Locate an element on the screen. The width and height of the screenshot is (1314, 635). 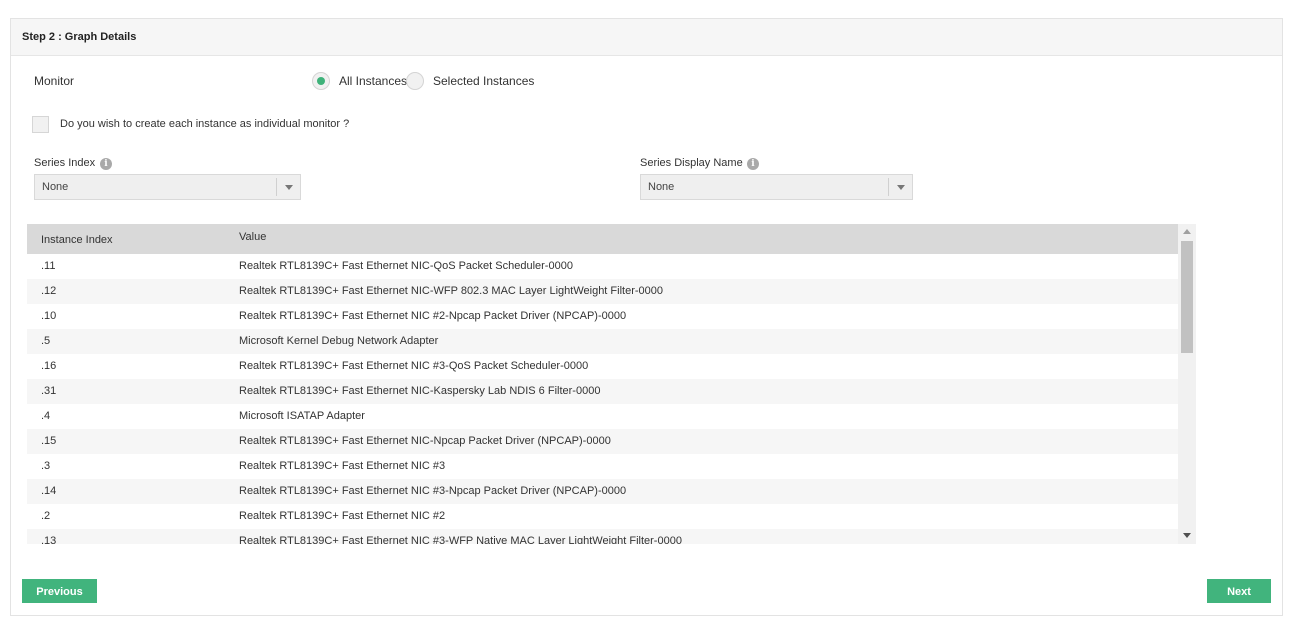
next-button: Next is located at coordinates (1239, 591).